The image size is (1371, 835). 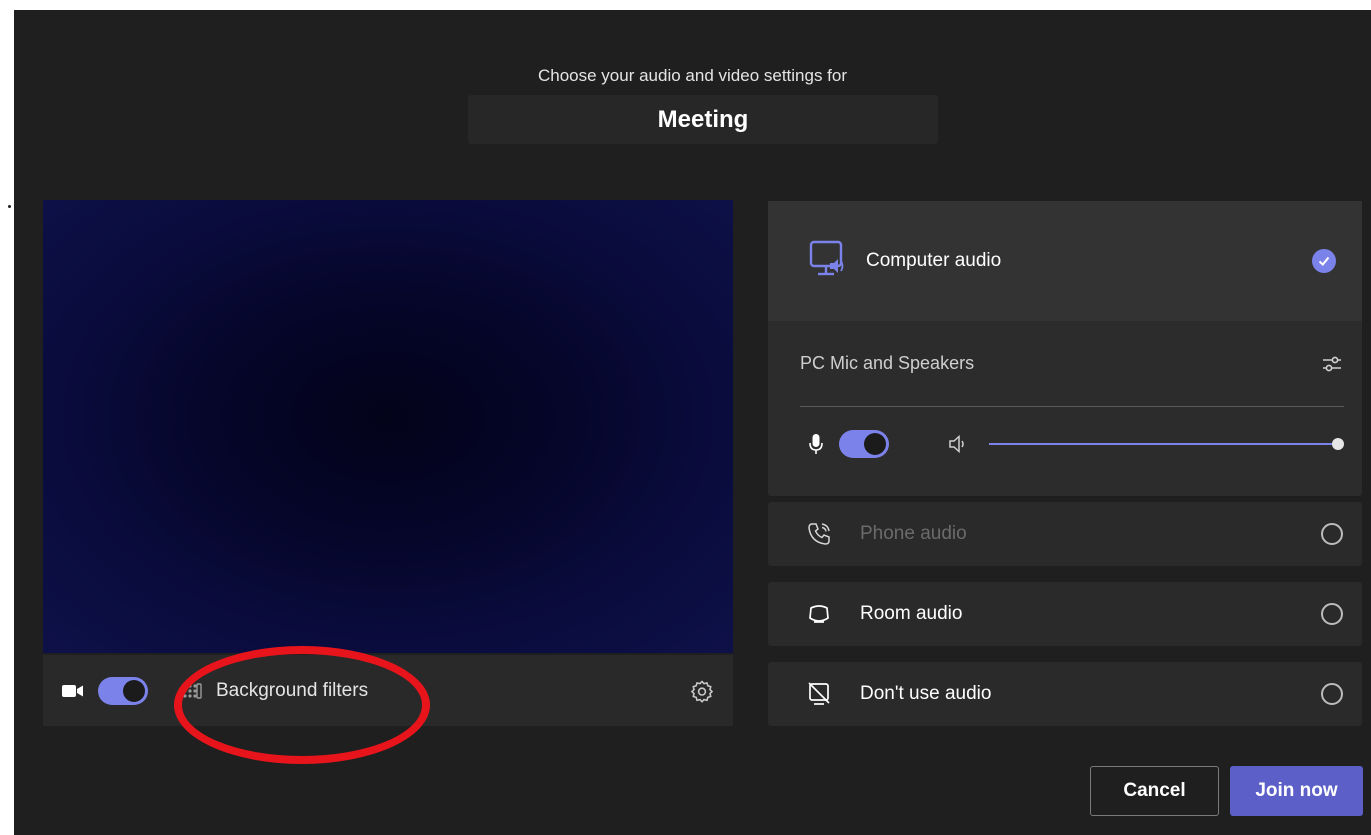 What do you see at coordinates (1154, 791) in the screenshot?
I see `cancel-button: Cancel` at bounding box center [1154, 791].